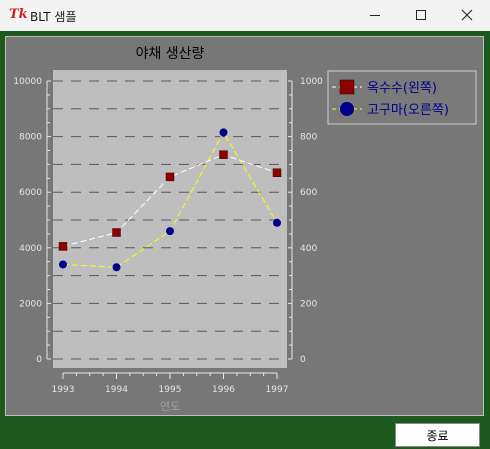 This screenshot has height=449, width=490. I want to click on x-axis-tick-label: 1995, so click(170, 390).